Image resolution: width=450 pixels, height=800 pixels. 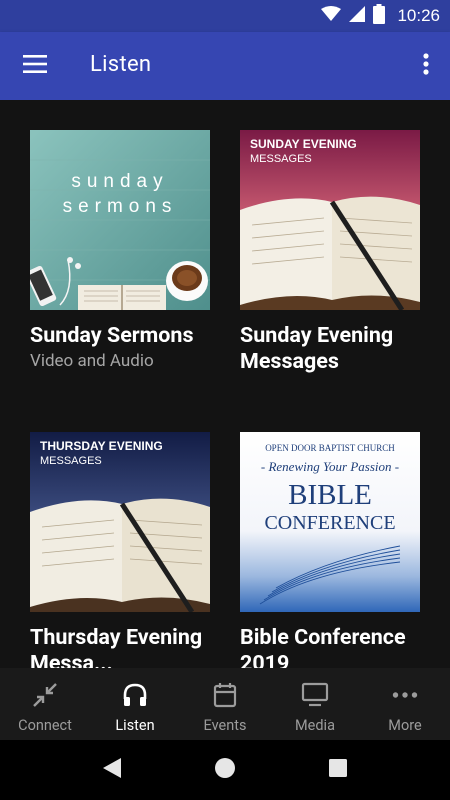 I want to click on battery-icon, so click(x=379, y=16).